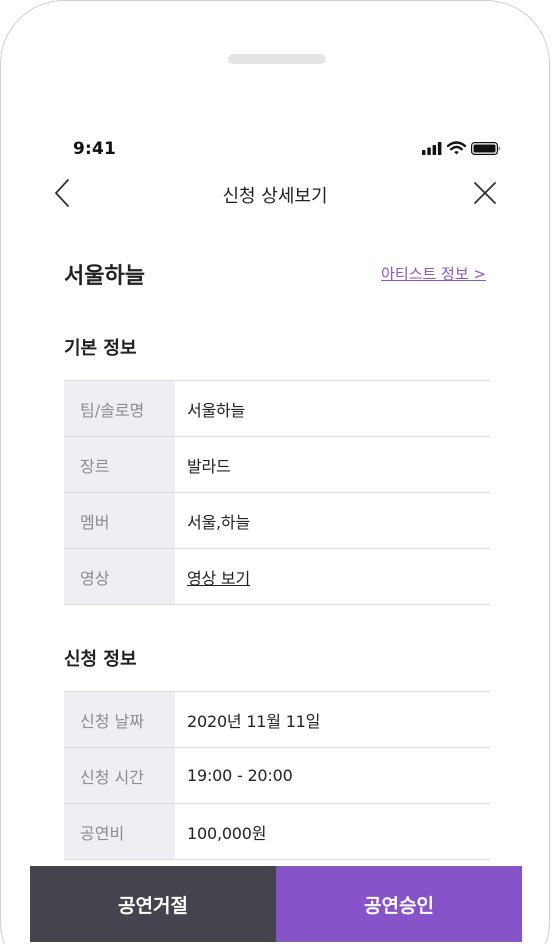 The width and height of the screenshot is (552, 944). What do you see at coordinates (104, 276) in the screenshot?
I see `artist-name: 서울하늘` at bounding box center [104, 276].